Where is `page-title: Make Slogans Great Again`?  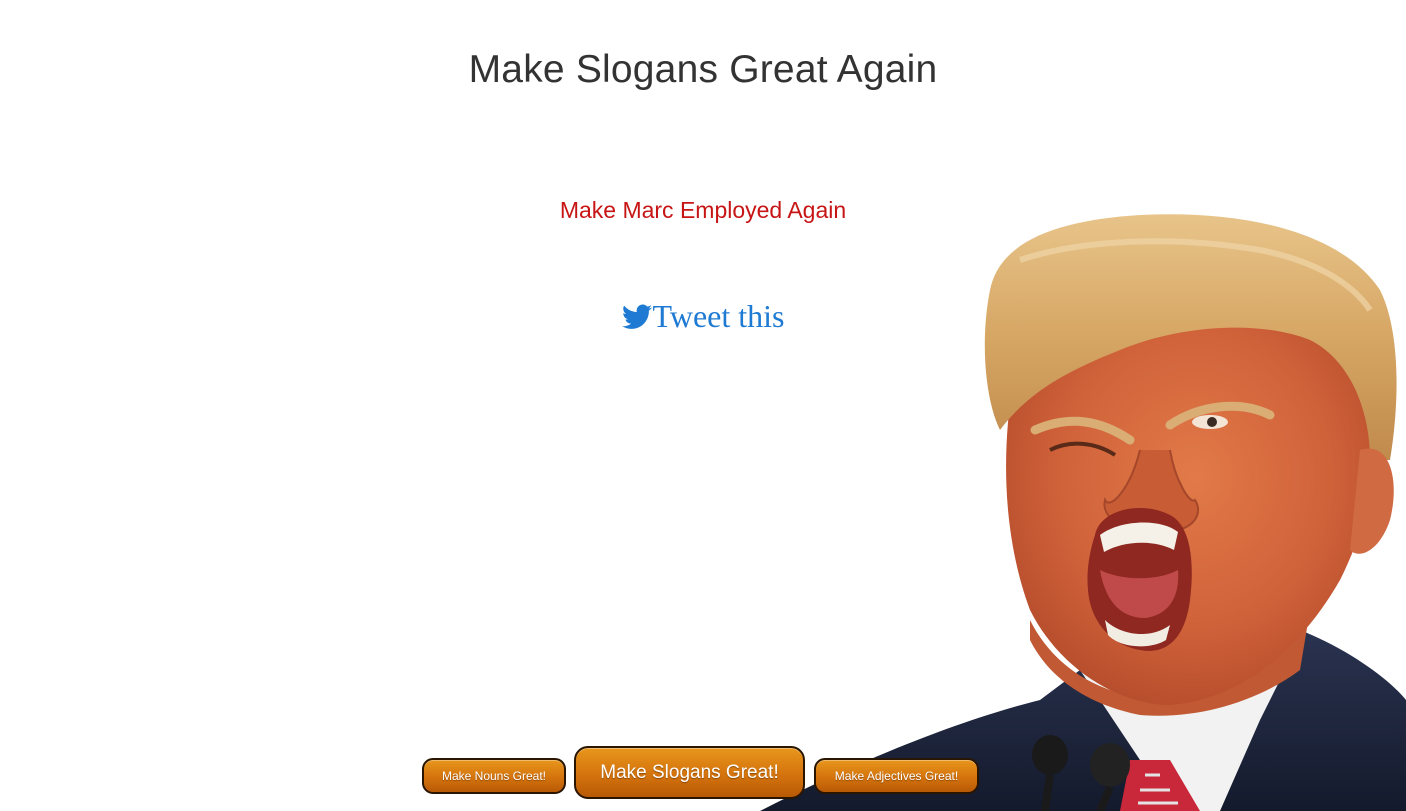 page-title: Make Slogans Great Again is located at coordinates (703, 69).